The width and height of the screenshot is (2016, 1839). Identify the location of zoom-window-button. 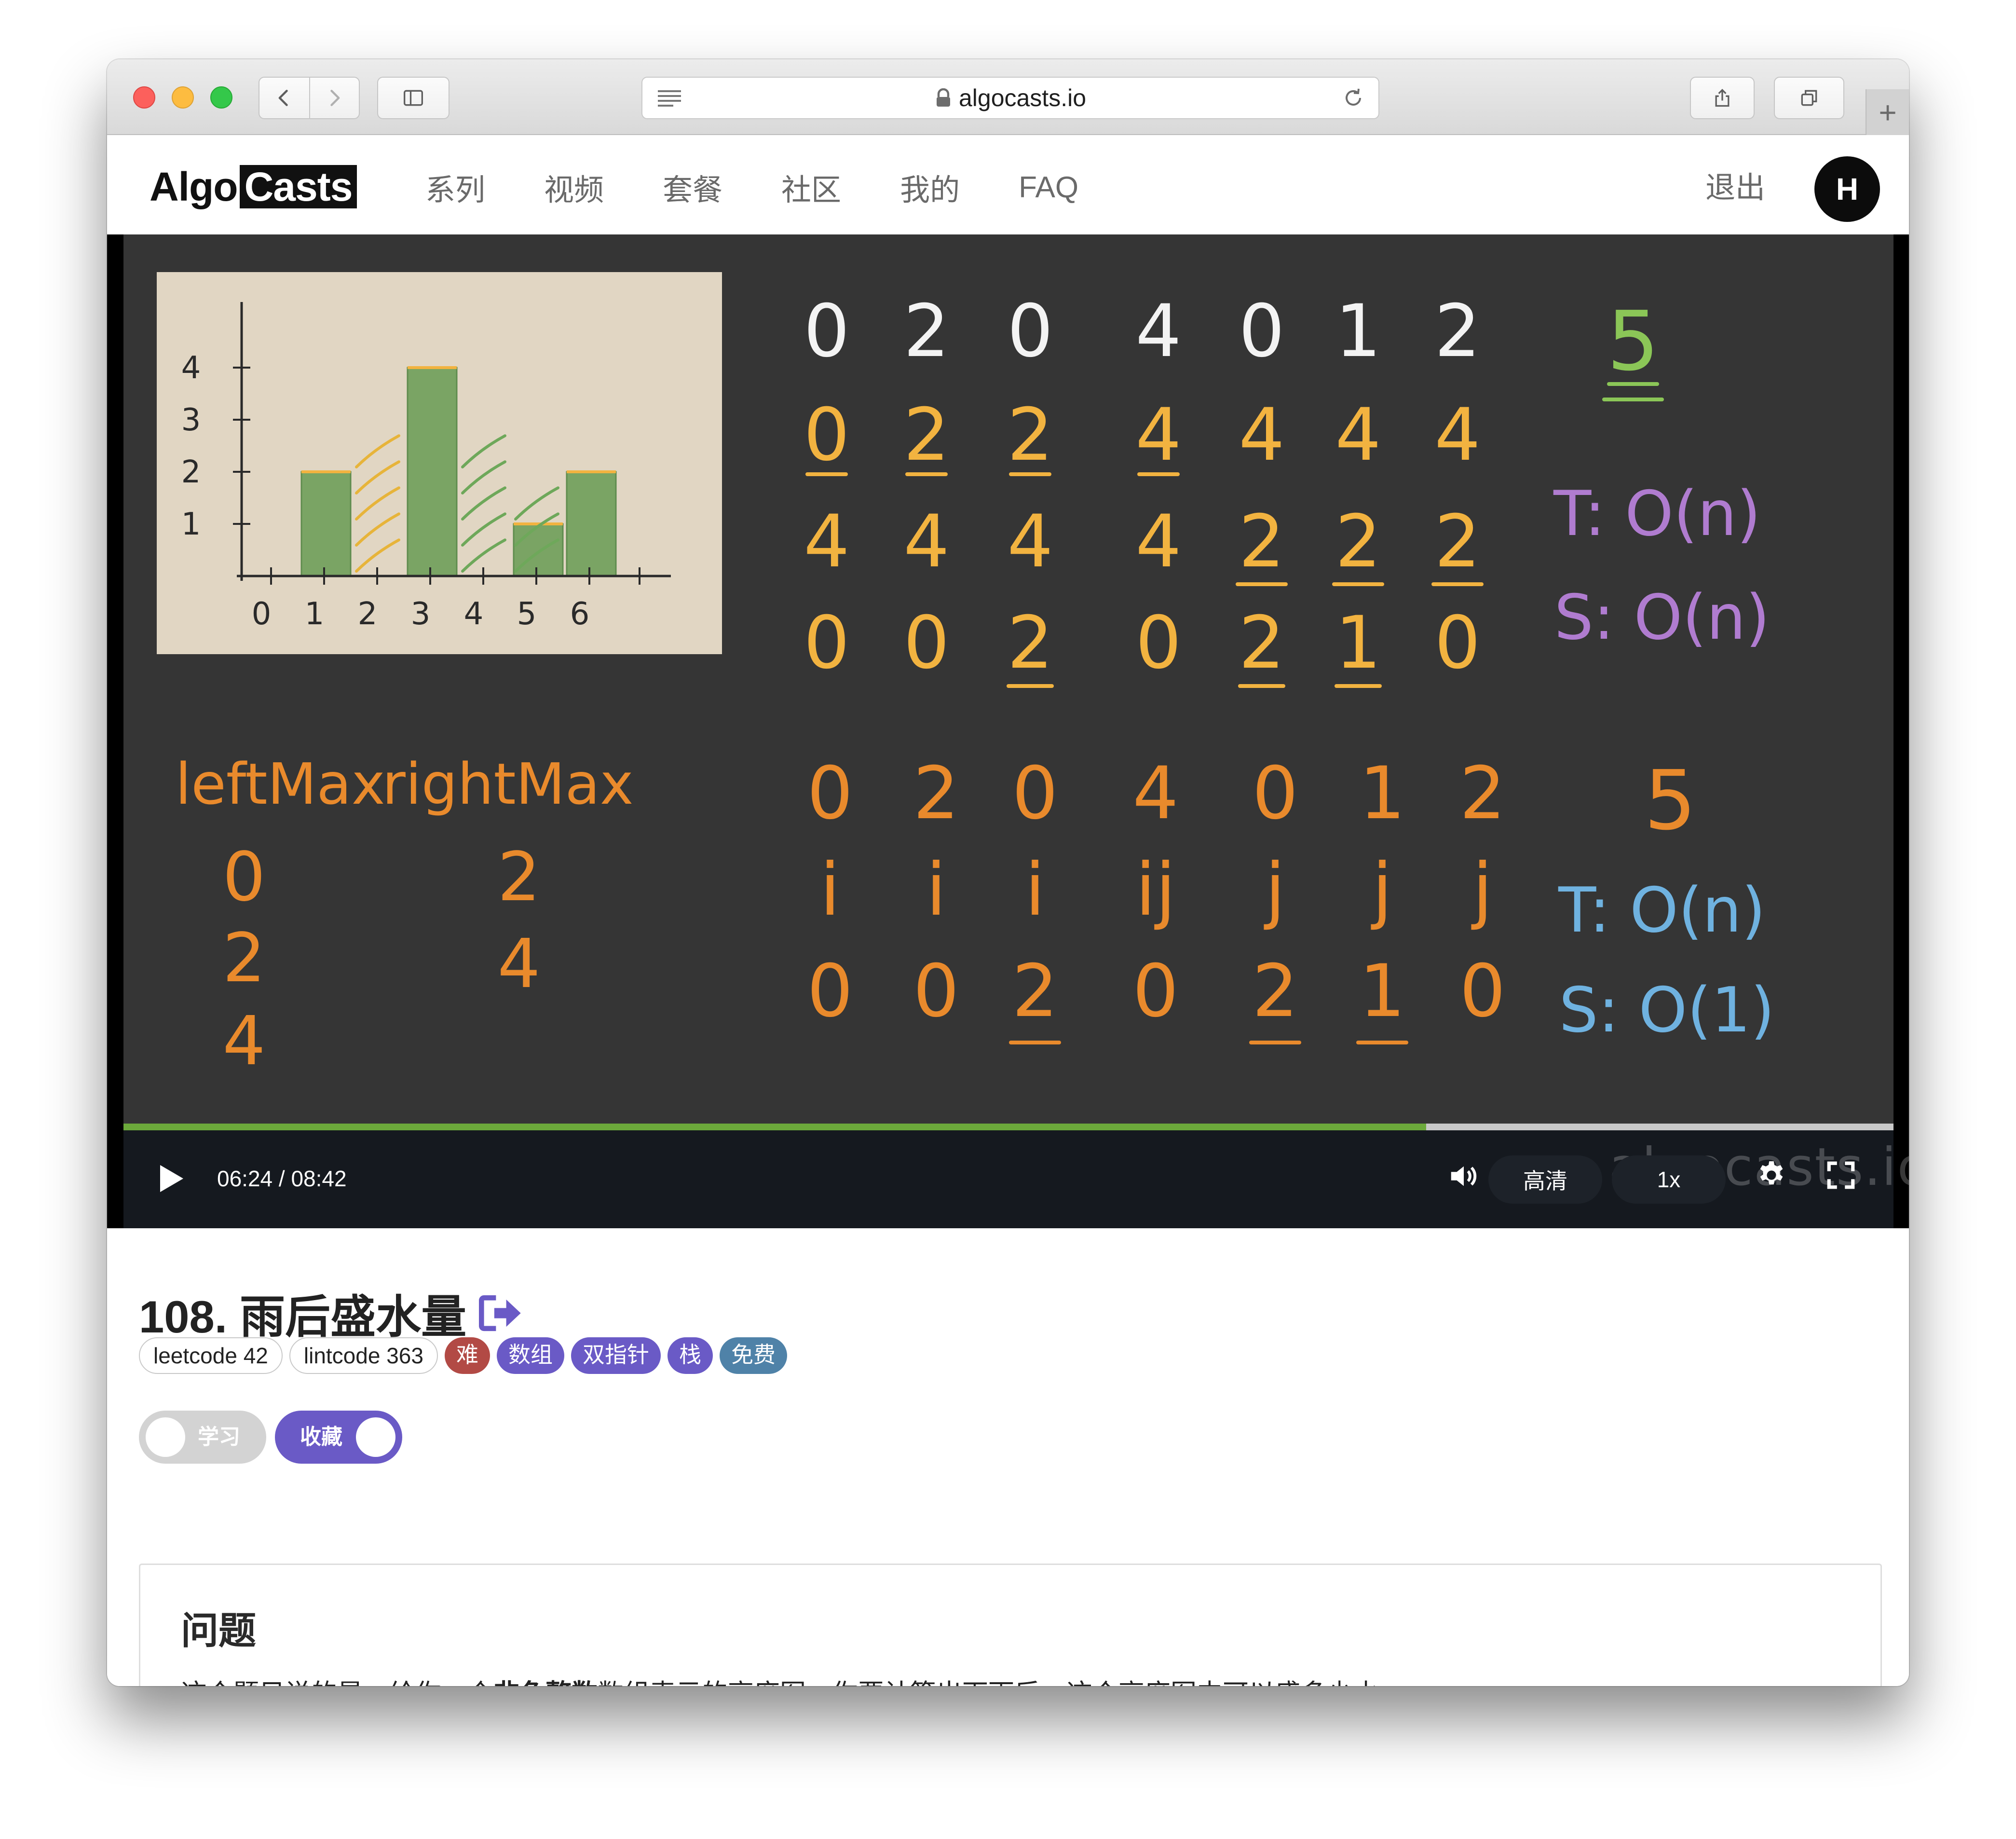
(221, 97).